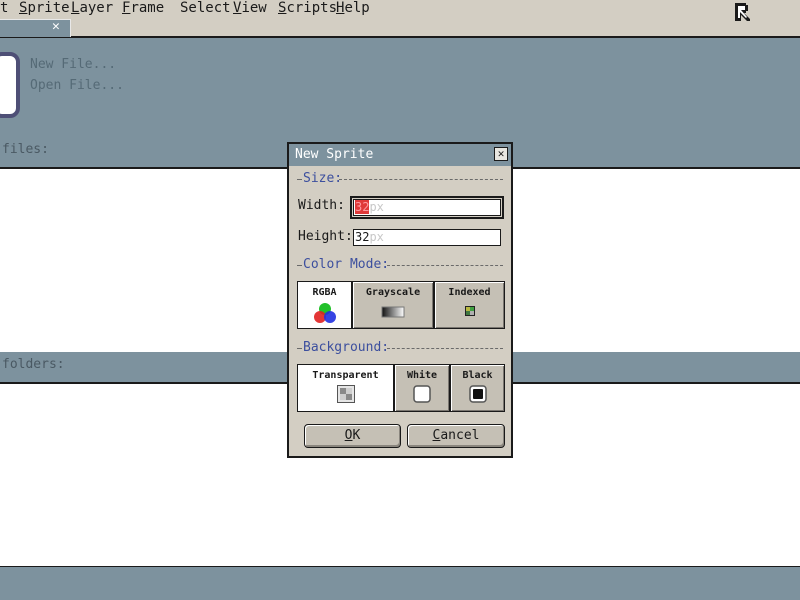  I want to click on height-label: Height:, so click(325, 236).